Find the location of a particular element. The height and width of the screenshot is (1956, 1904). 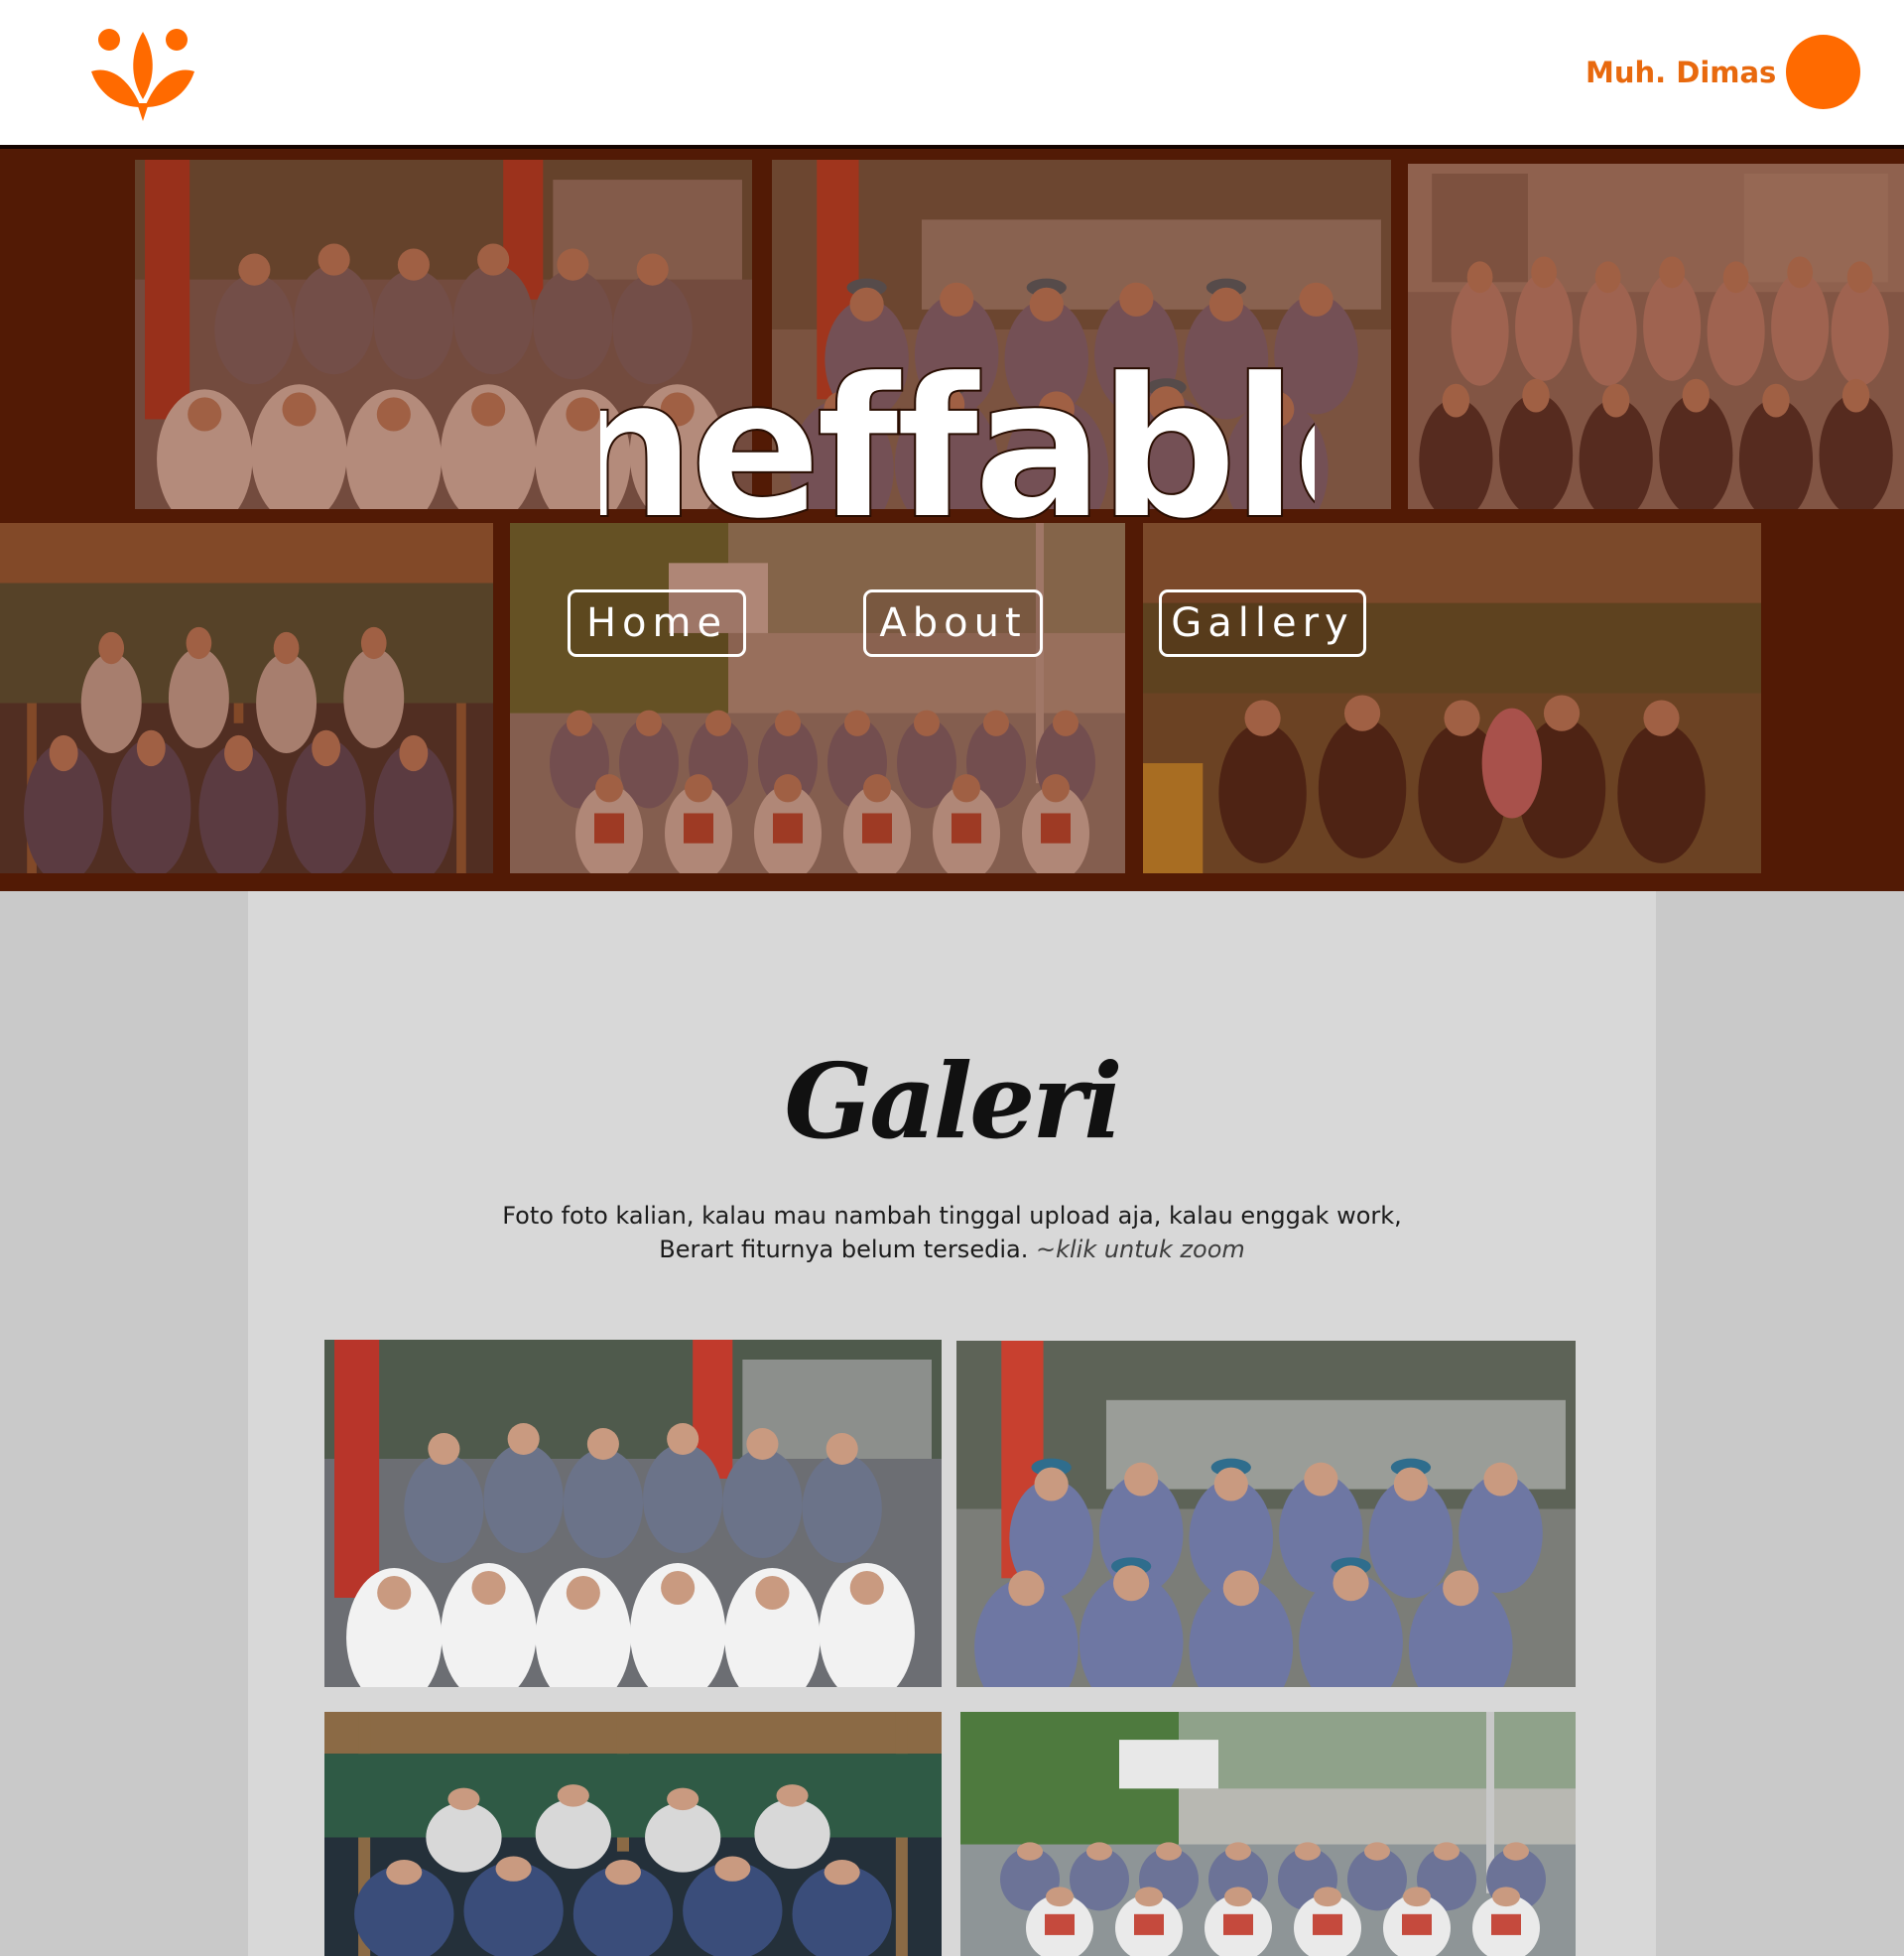

nav-about-button: About is located at coordinates (953, 623).